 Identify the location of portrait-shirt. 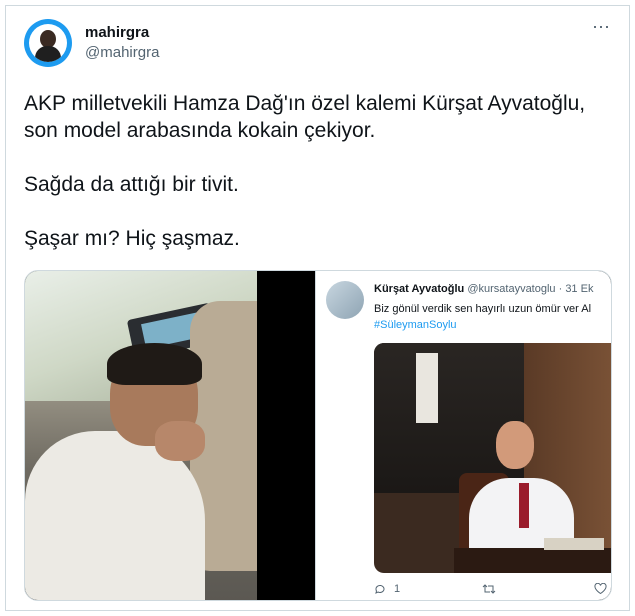
(427, 388).